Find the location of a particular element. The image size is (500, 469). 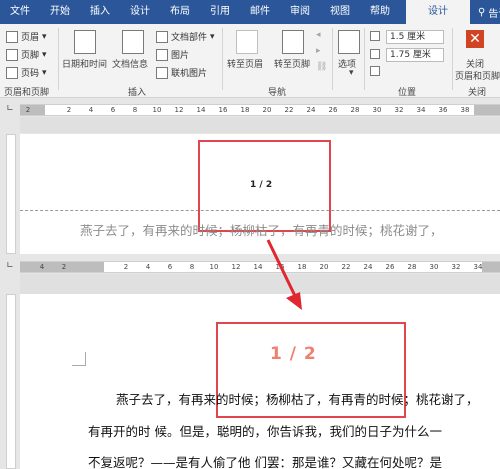

annotation-arrow-icon is located at coordinates (284, 274).